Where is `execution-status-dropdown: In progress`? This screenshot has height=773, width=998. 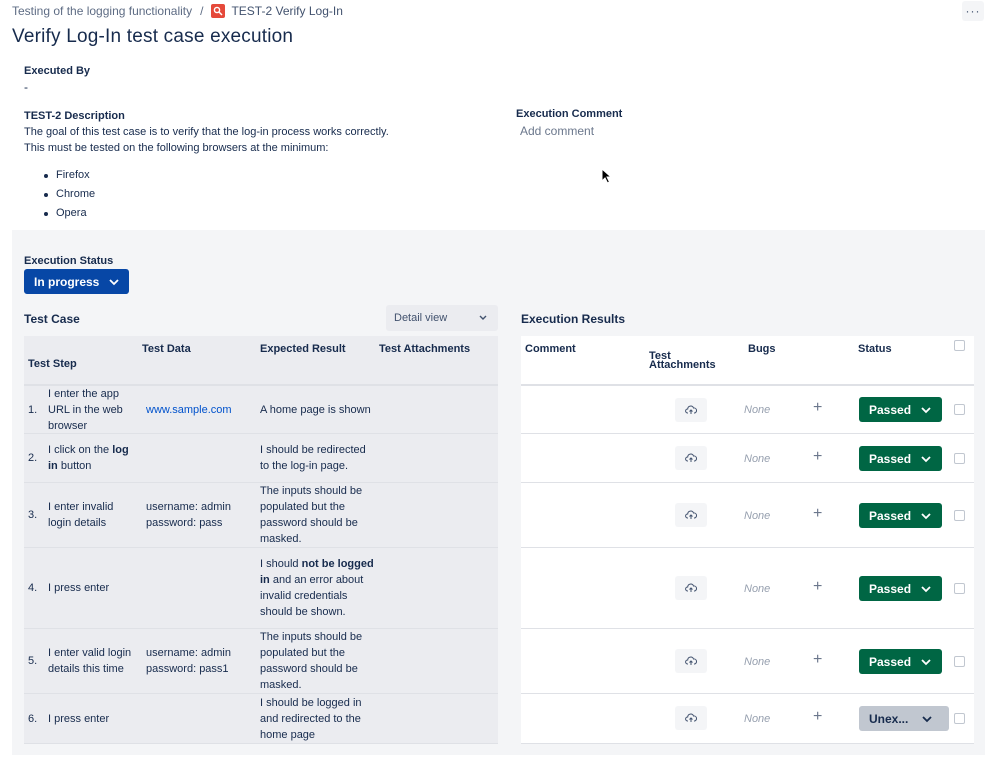 execution-status-dropdown: In progress is located at coordinates (76, 281).